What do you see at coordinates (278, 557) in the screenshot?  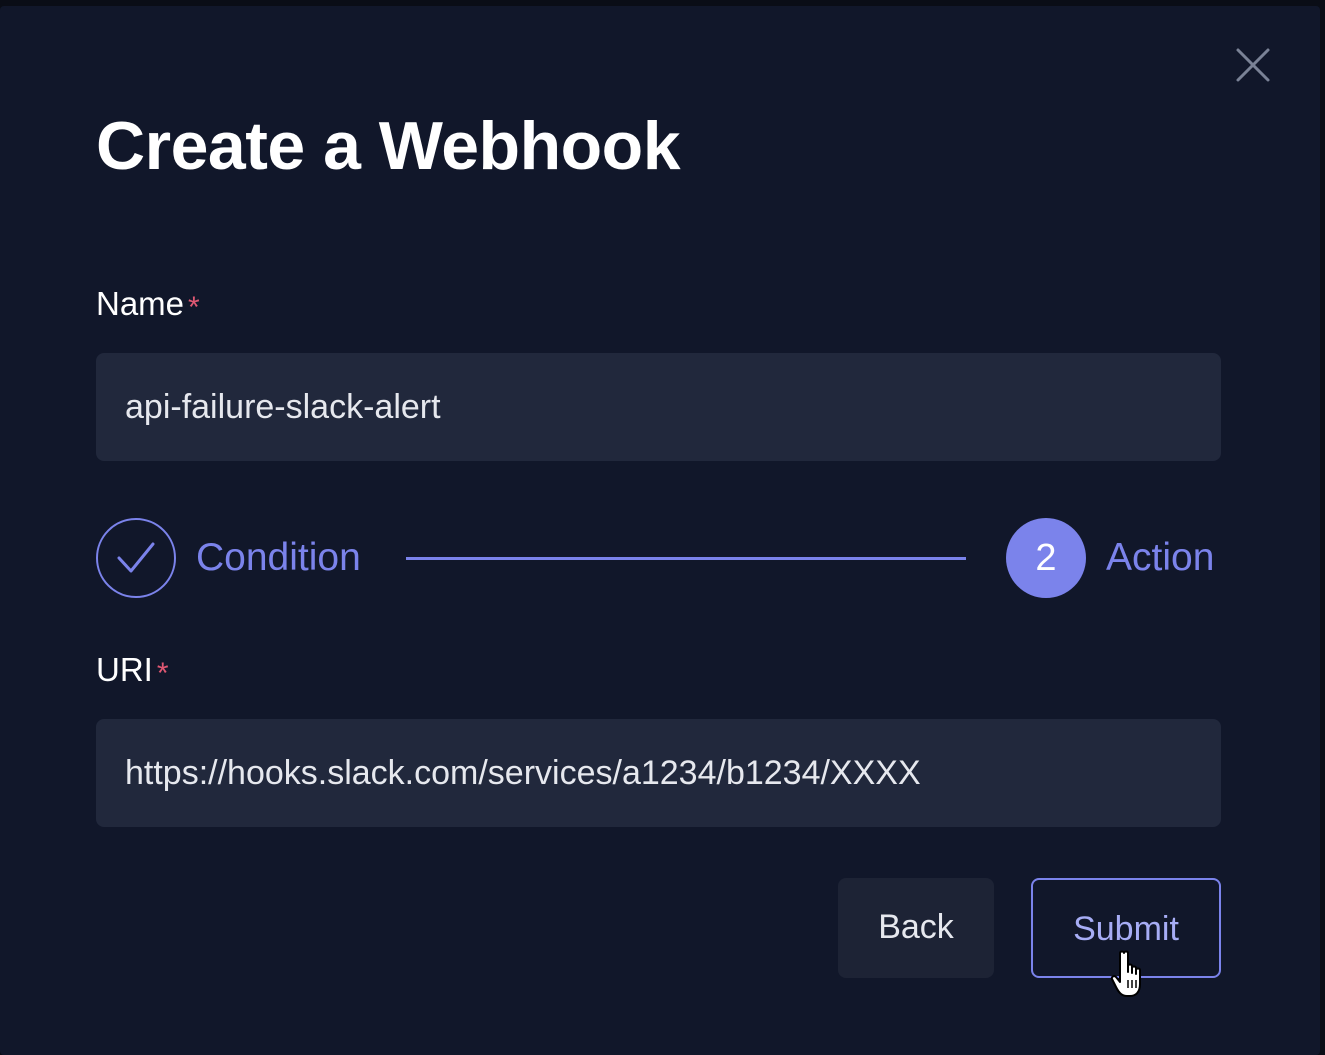 I see `step-condition-label: Condition` at bounding box center [278, 557].